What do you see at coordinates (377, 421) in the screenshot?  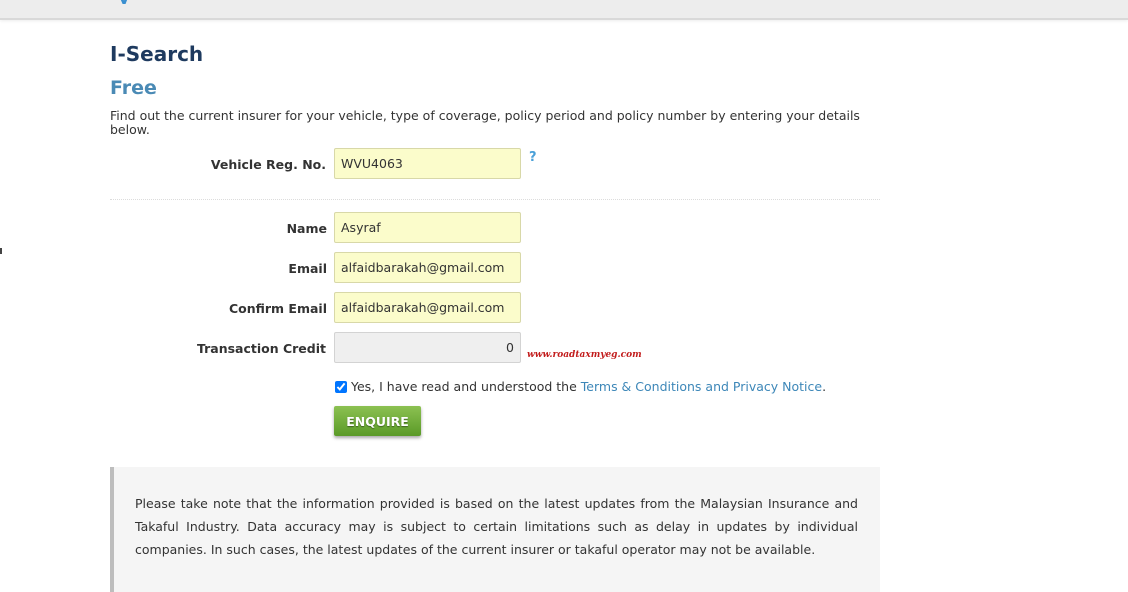 I see `enquire-button: ENQUIRE` at bounding box center [377, 421].